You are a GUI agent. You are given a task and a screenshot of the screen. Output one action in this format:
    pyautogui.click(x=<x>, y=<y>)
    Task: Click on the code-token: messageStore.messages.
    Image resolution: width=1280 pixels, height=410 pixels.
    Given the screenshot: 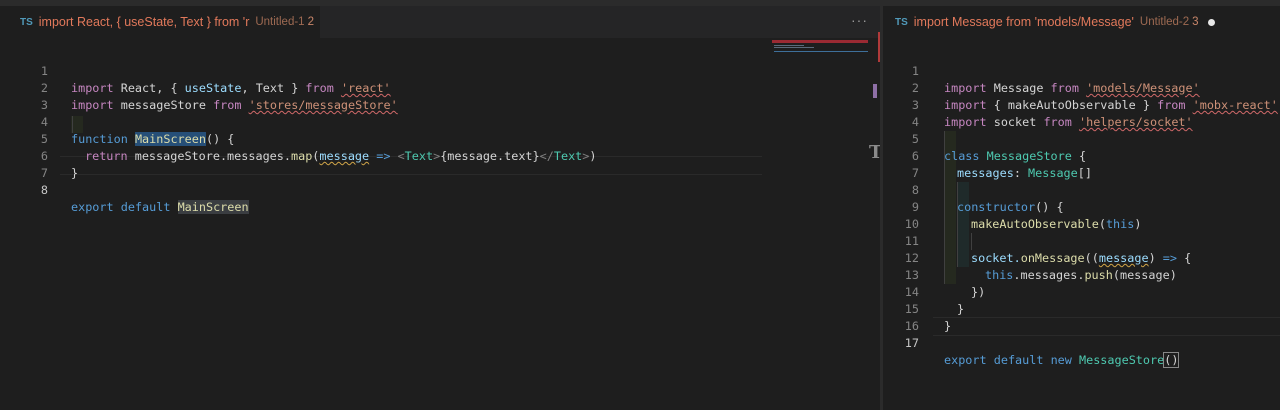 What is the action you would take?
    pyautogui.click(x=209, y=156)
    